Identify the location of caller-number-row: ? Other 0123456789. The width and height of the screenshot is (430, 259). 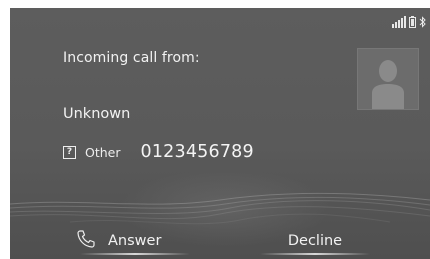
(158, 152).